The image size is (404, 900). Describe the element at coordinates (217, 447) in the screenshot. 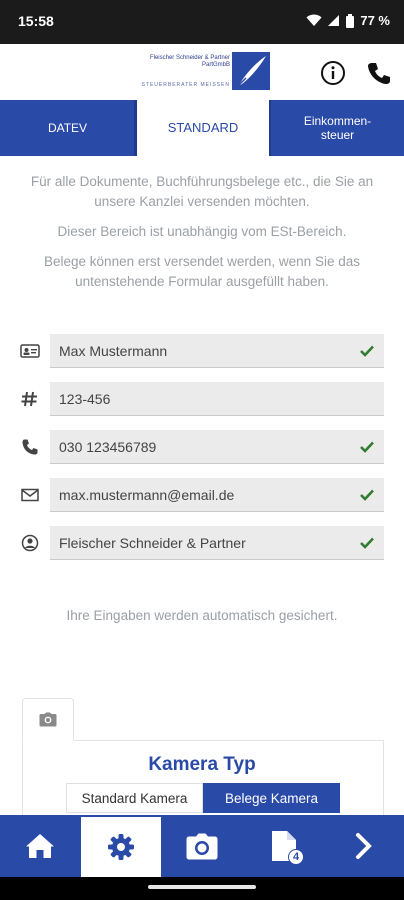

I see `phone-field: 030 123456789` at that location.